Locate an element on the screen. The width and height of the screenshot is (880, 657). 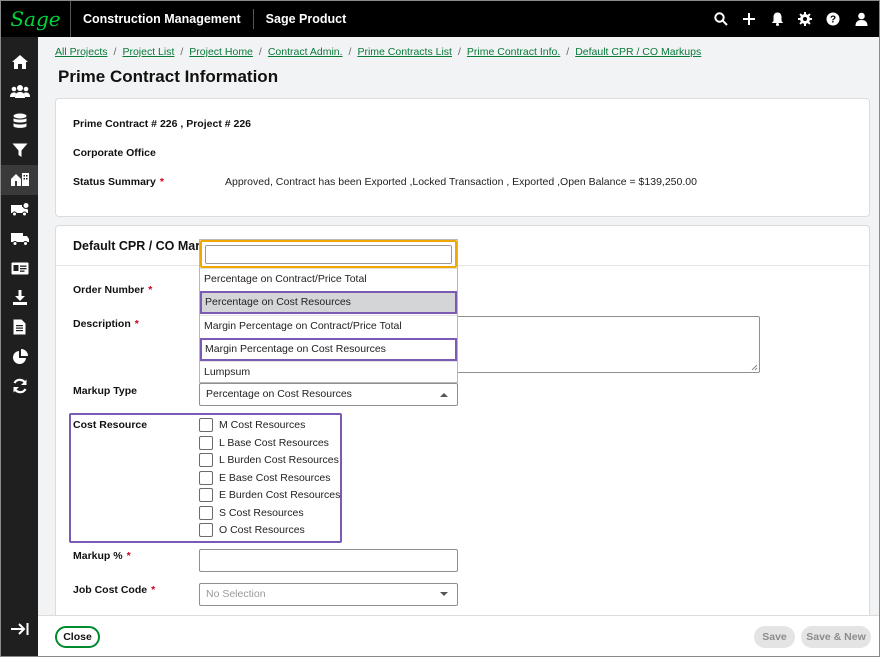
office-label: Corporate Office is located at coordinates (114, 153).